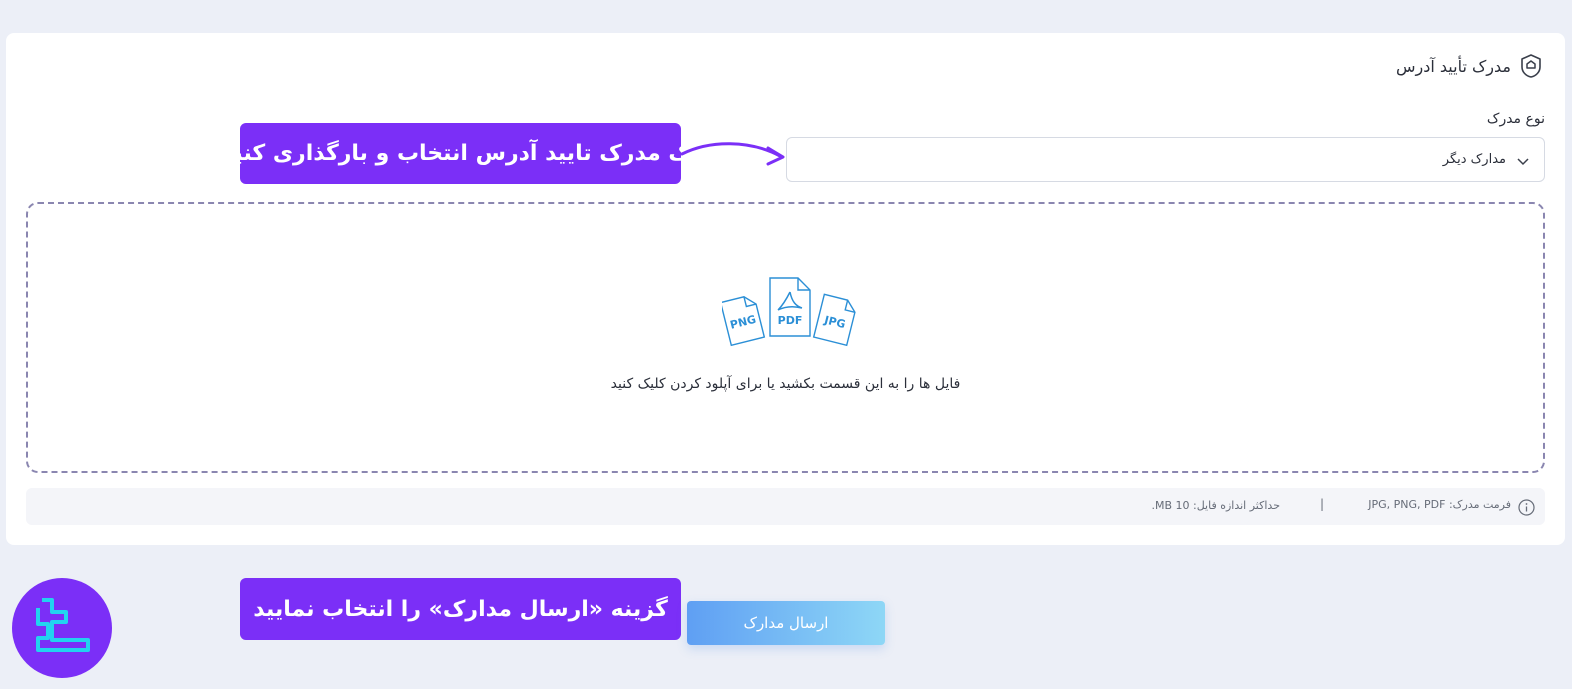 This screenshot has height=689, width=1572. What do you see at coordinates (786, 623) in the screenshot?
I see `submit-documents-button: ارسال مدارک` at bounding box center [786, 623].